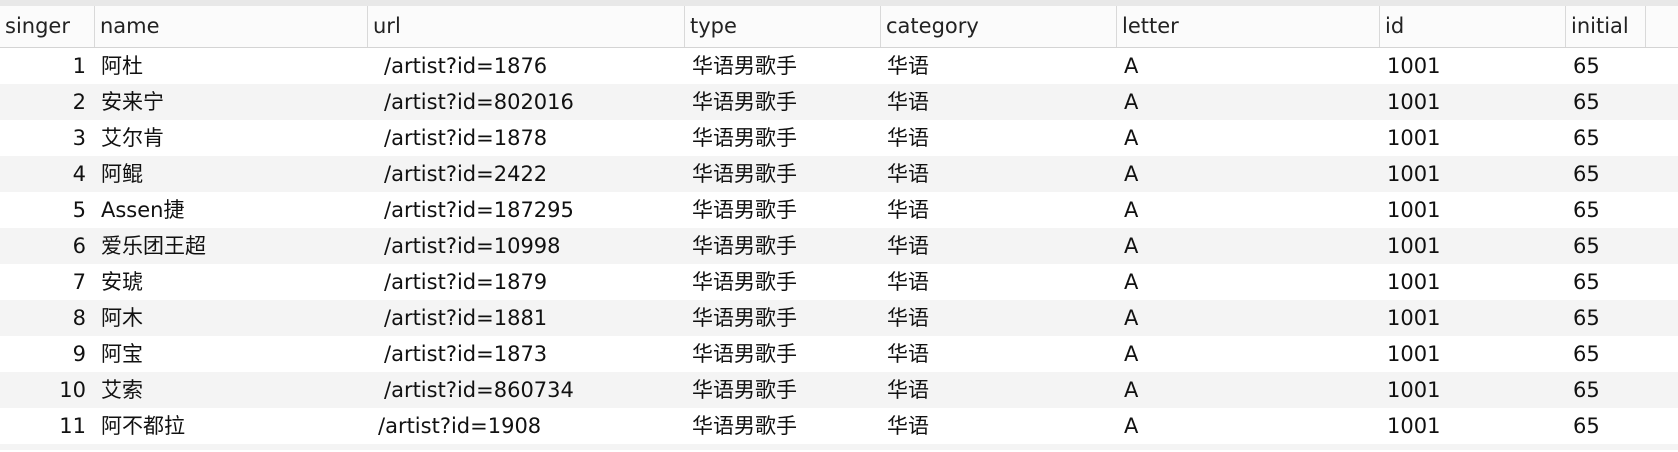 This screenshot has width=1678, height=452. I want to click on table-row: 7 安琥/artist?id=1879 华语男歌手 华语 A 1001 65, so click(839, 282).